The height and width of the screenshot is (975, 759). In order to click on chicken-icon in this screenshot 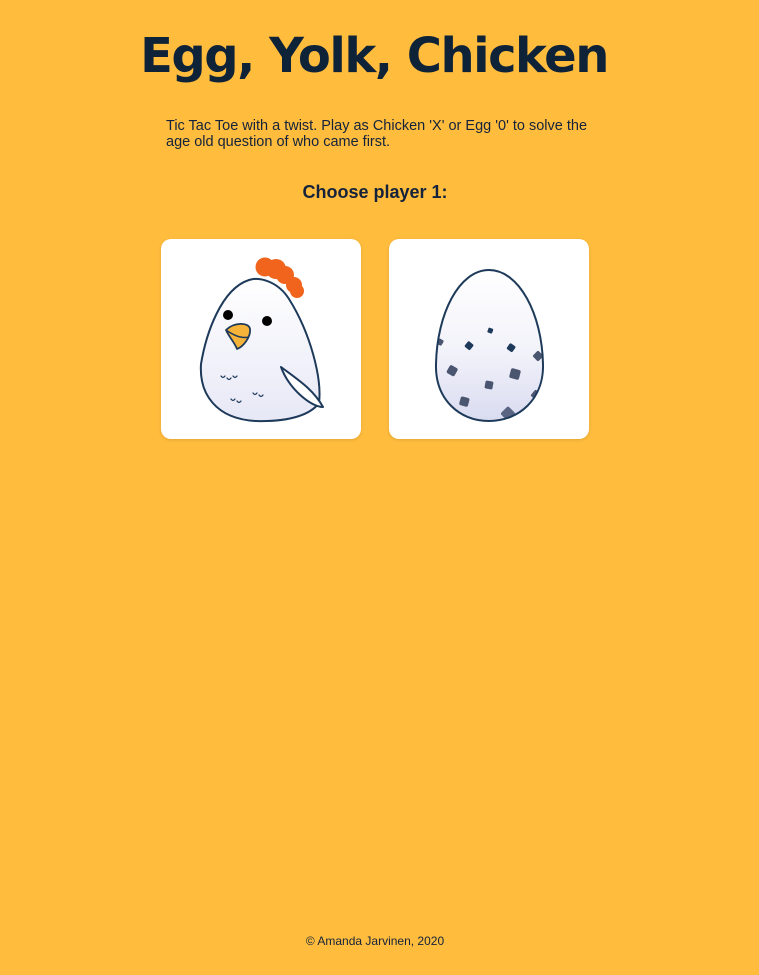, I will do `click(261, 340)`.